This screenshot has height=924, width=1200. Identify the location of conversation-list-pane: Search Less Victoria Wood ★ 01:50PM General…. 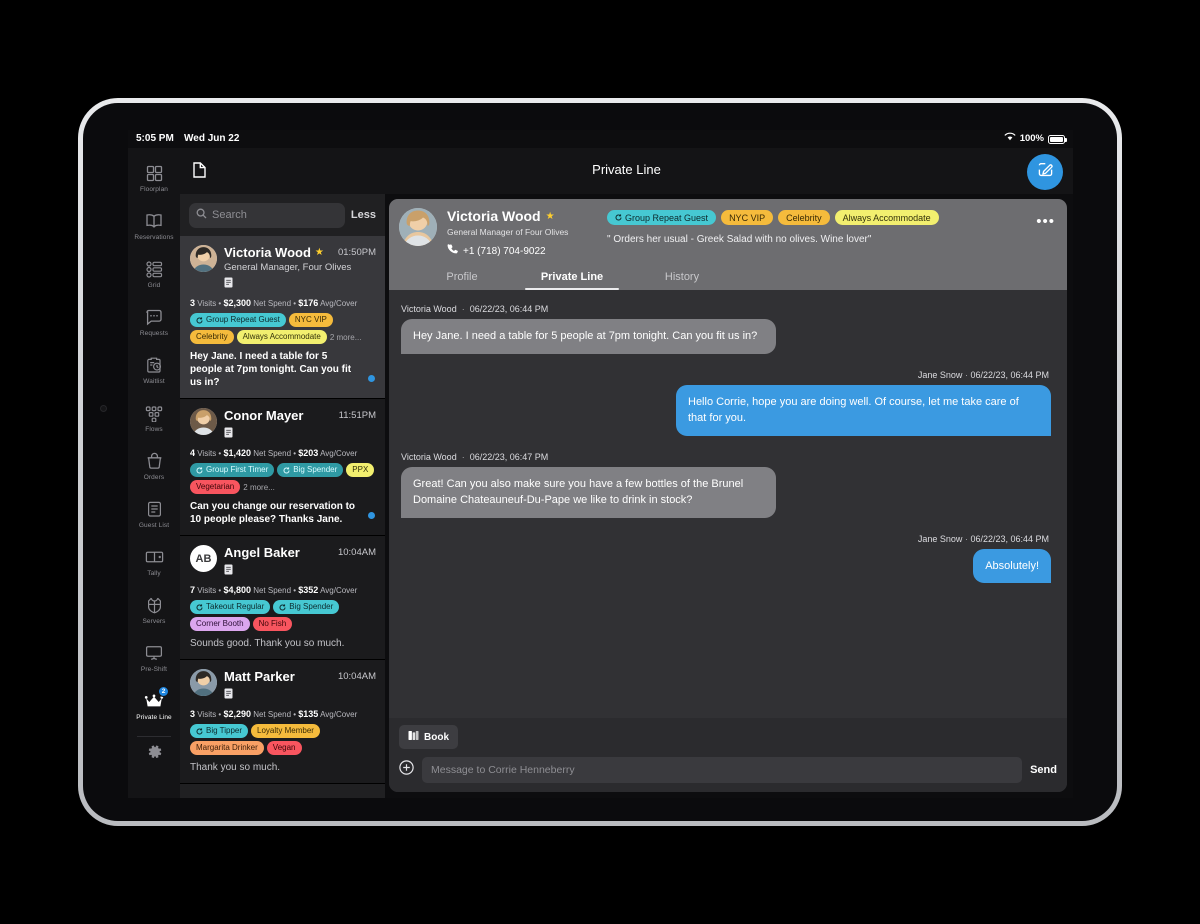
(282, 496).